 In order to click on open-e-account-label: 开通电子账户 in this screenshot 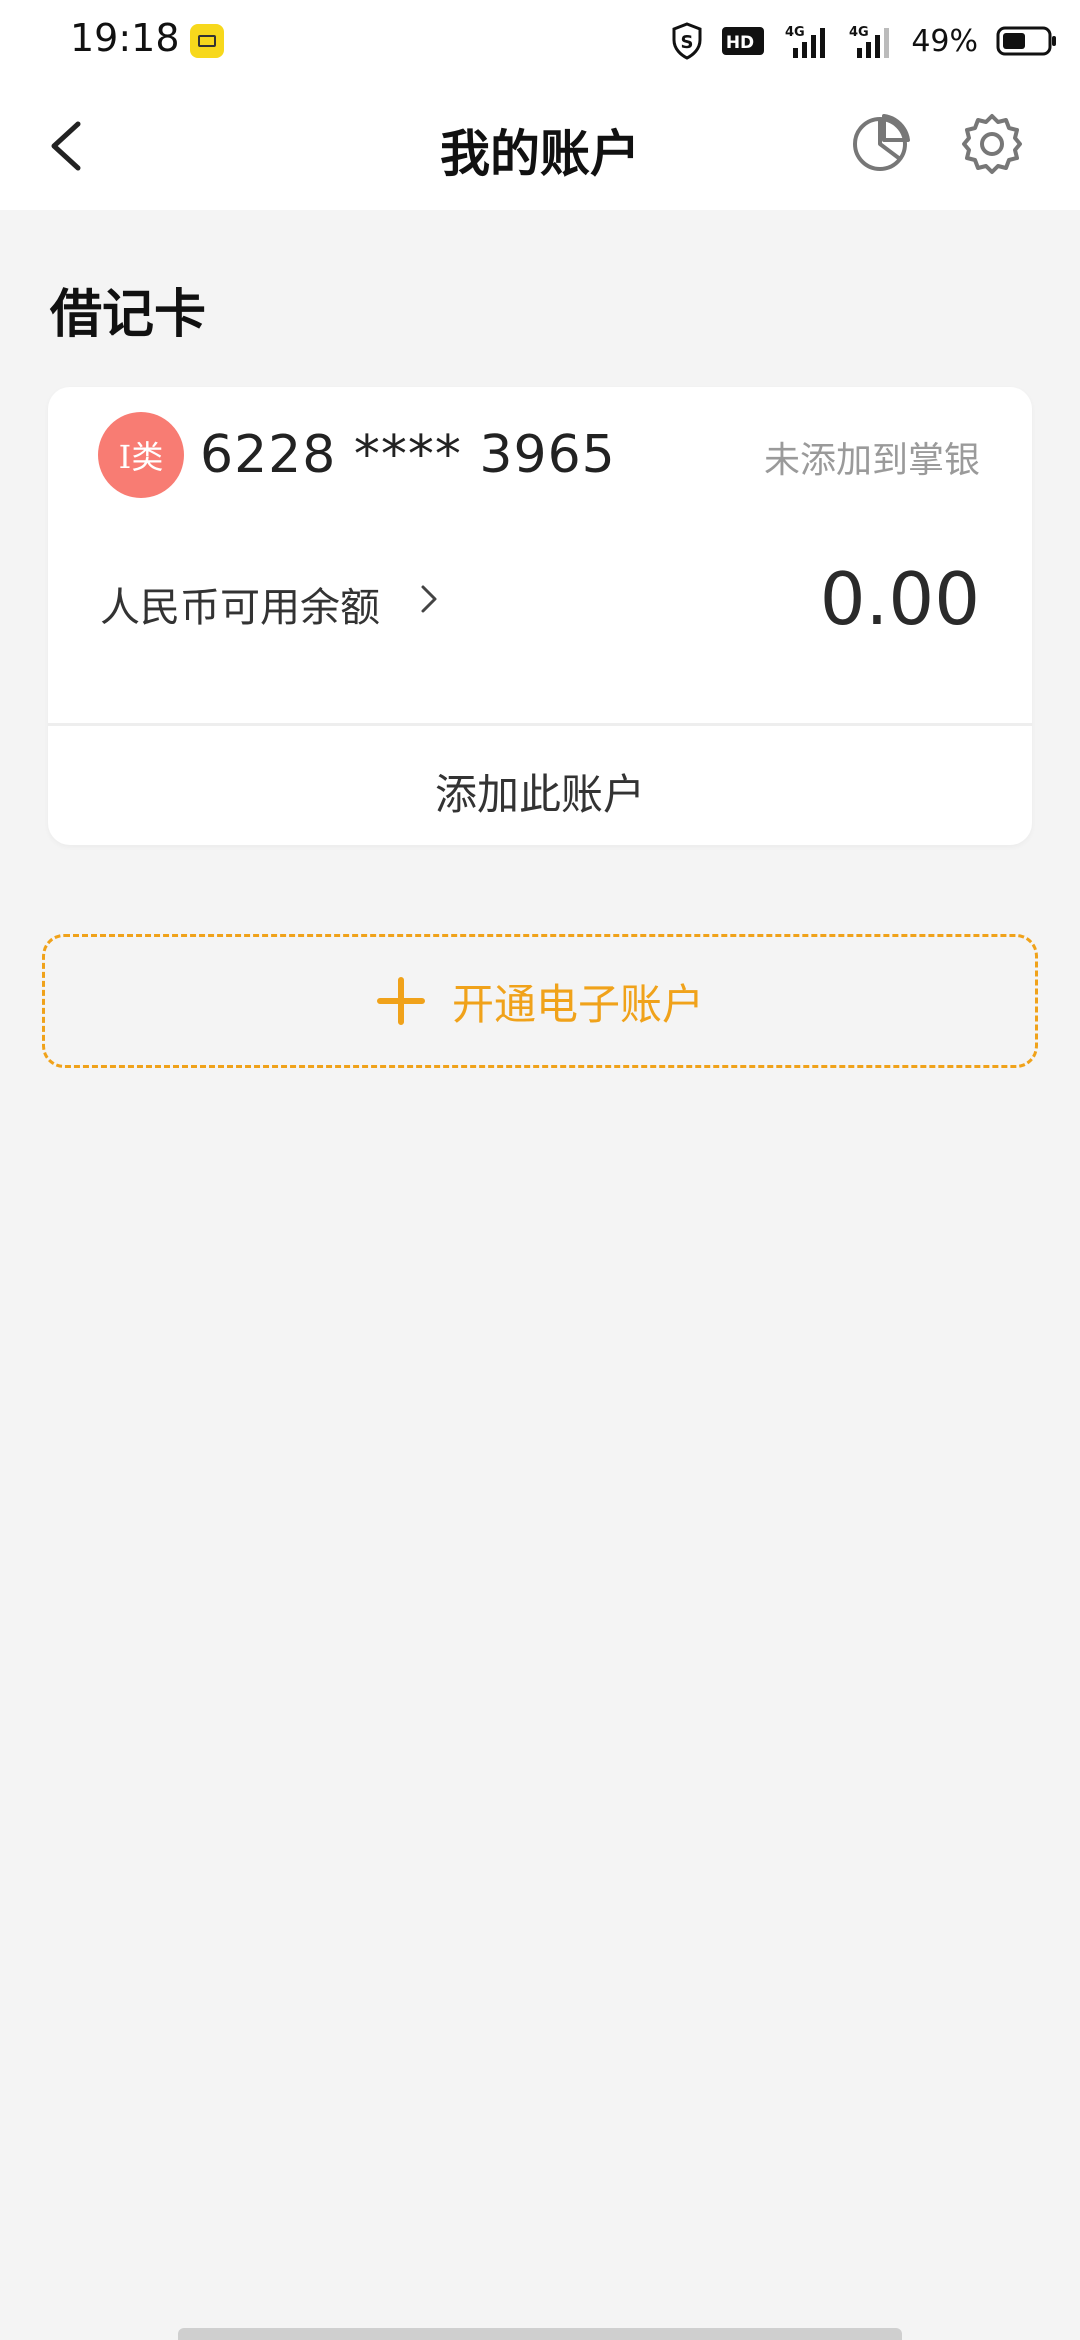, I will do `click(577, 1004)`.